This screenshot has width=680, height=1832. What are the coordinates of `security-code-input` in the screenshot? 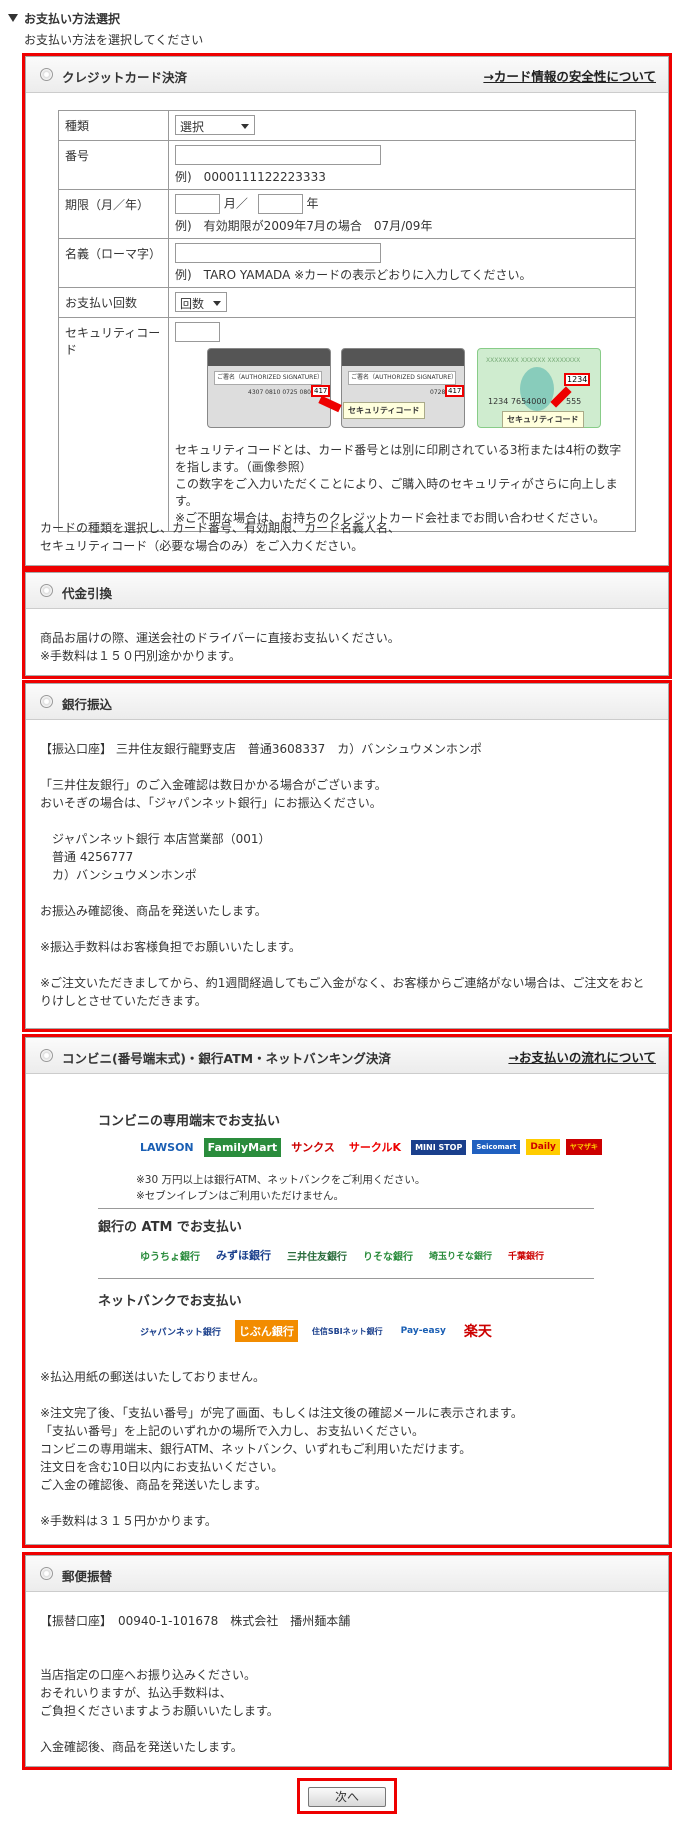 It's located at (197, 332).